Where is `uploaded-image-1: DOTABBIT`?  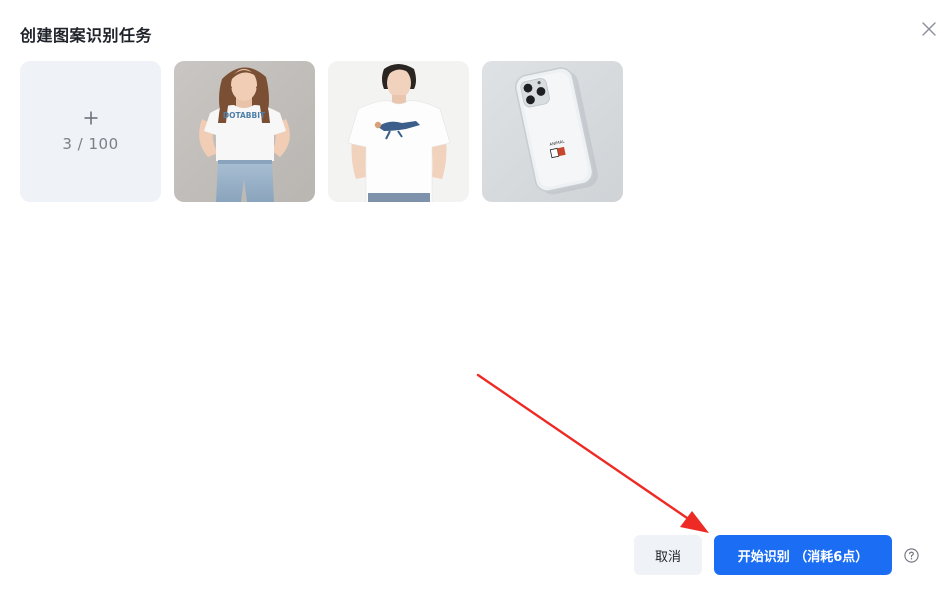 uploaded-image-1: DOTABBIT is located at coordinates (244, 131).